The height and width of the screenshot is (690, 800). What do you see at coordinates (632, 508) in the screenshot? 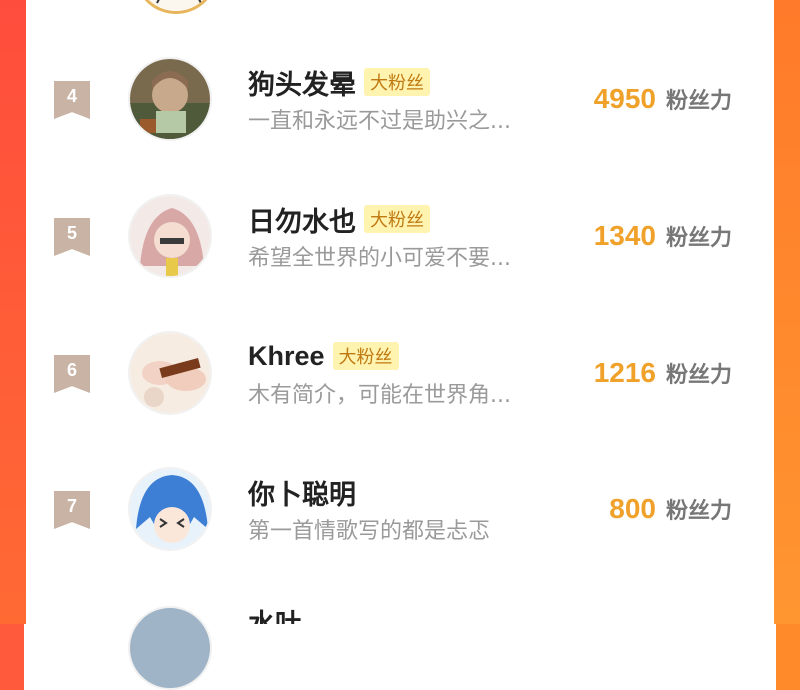
I see `fan-power-count: 800` at bounding box center [632, 508].